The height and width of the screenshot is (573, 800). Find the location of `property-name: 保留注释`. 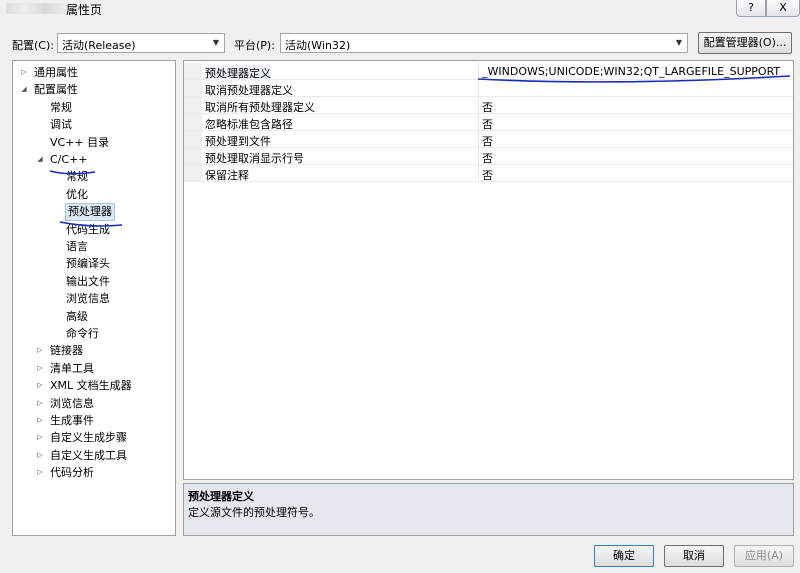

property-name: 保留注释 is located at coordinates (227, 175).